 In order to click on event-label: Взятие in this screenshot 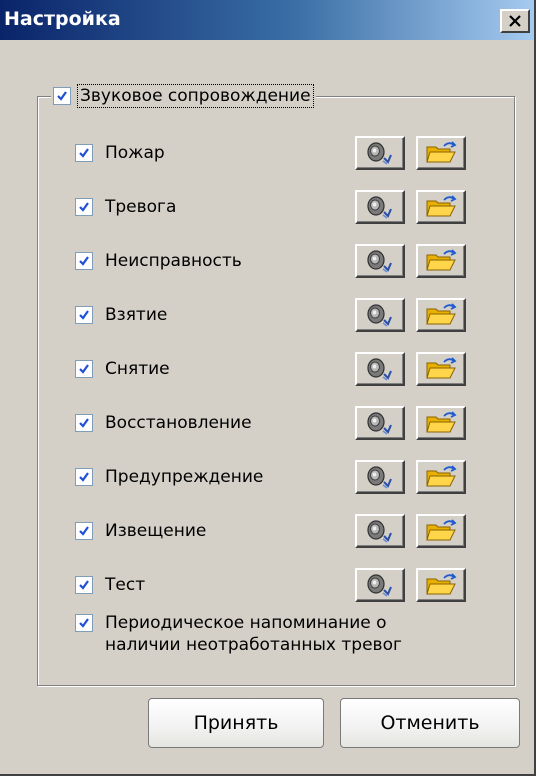, I will do `click(136, 315)`.